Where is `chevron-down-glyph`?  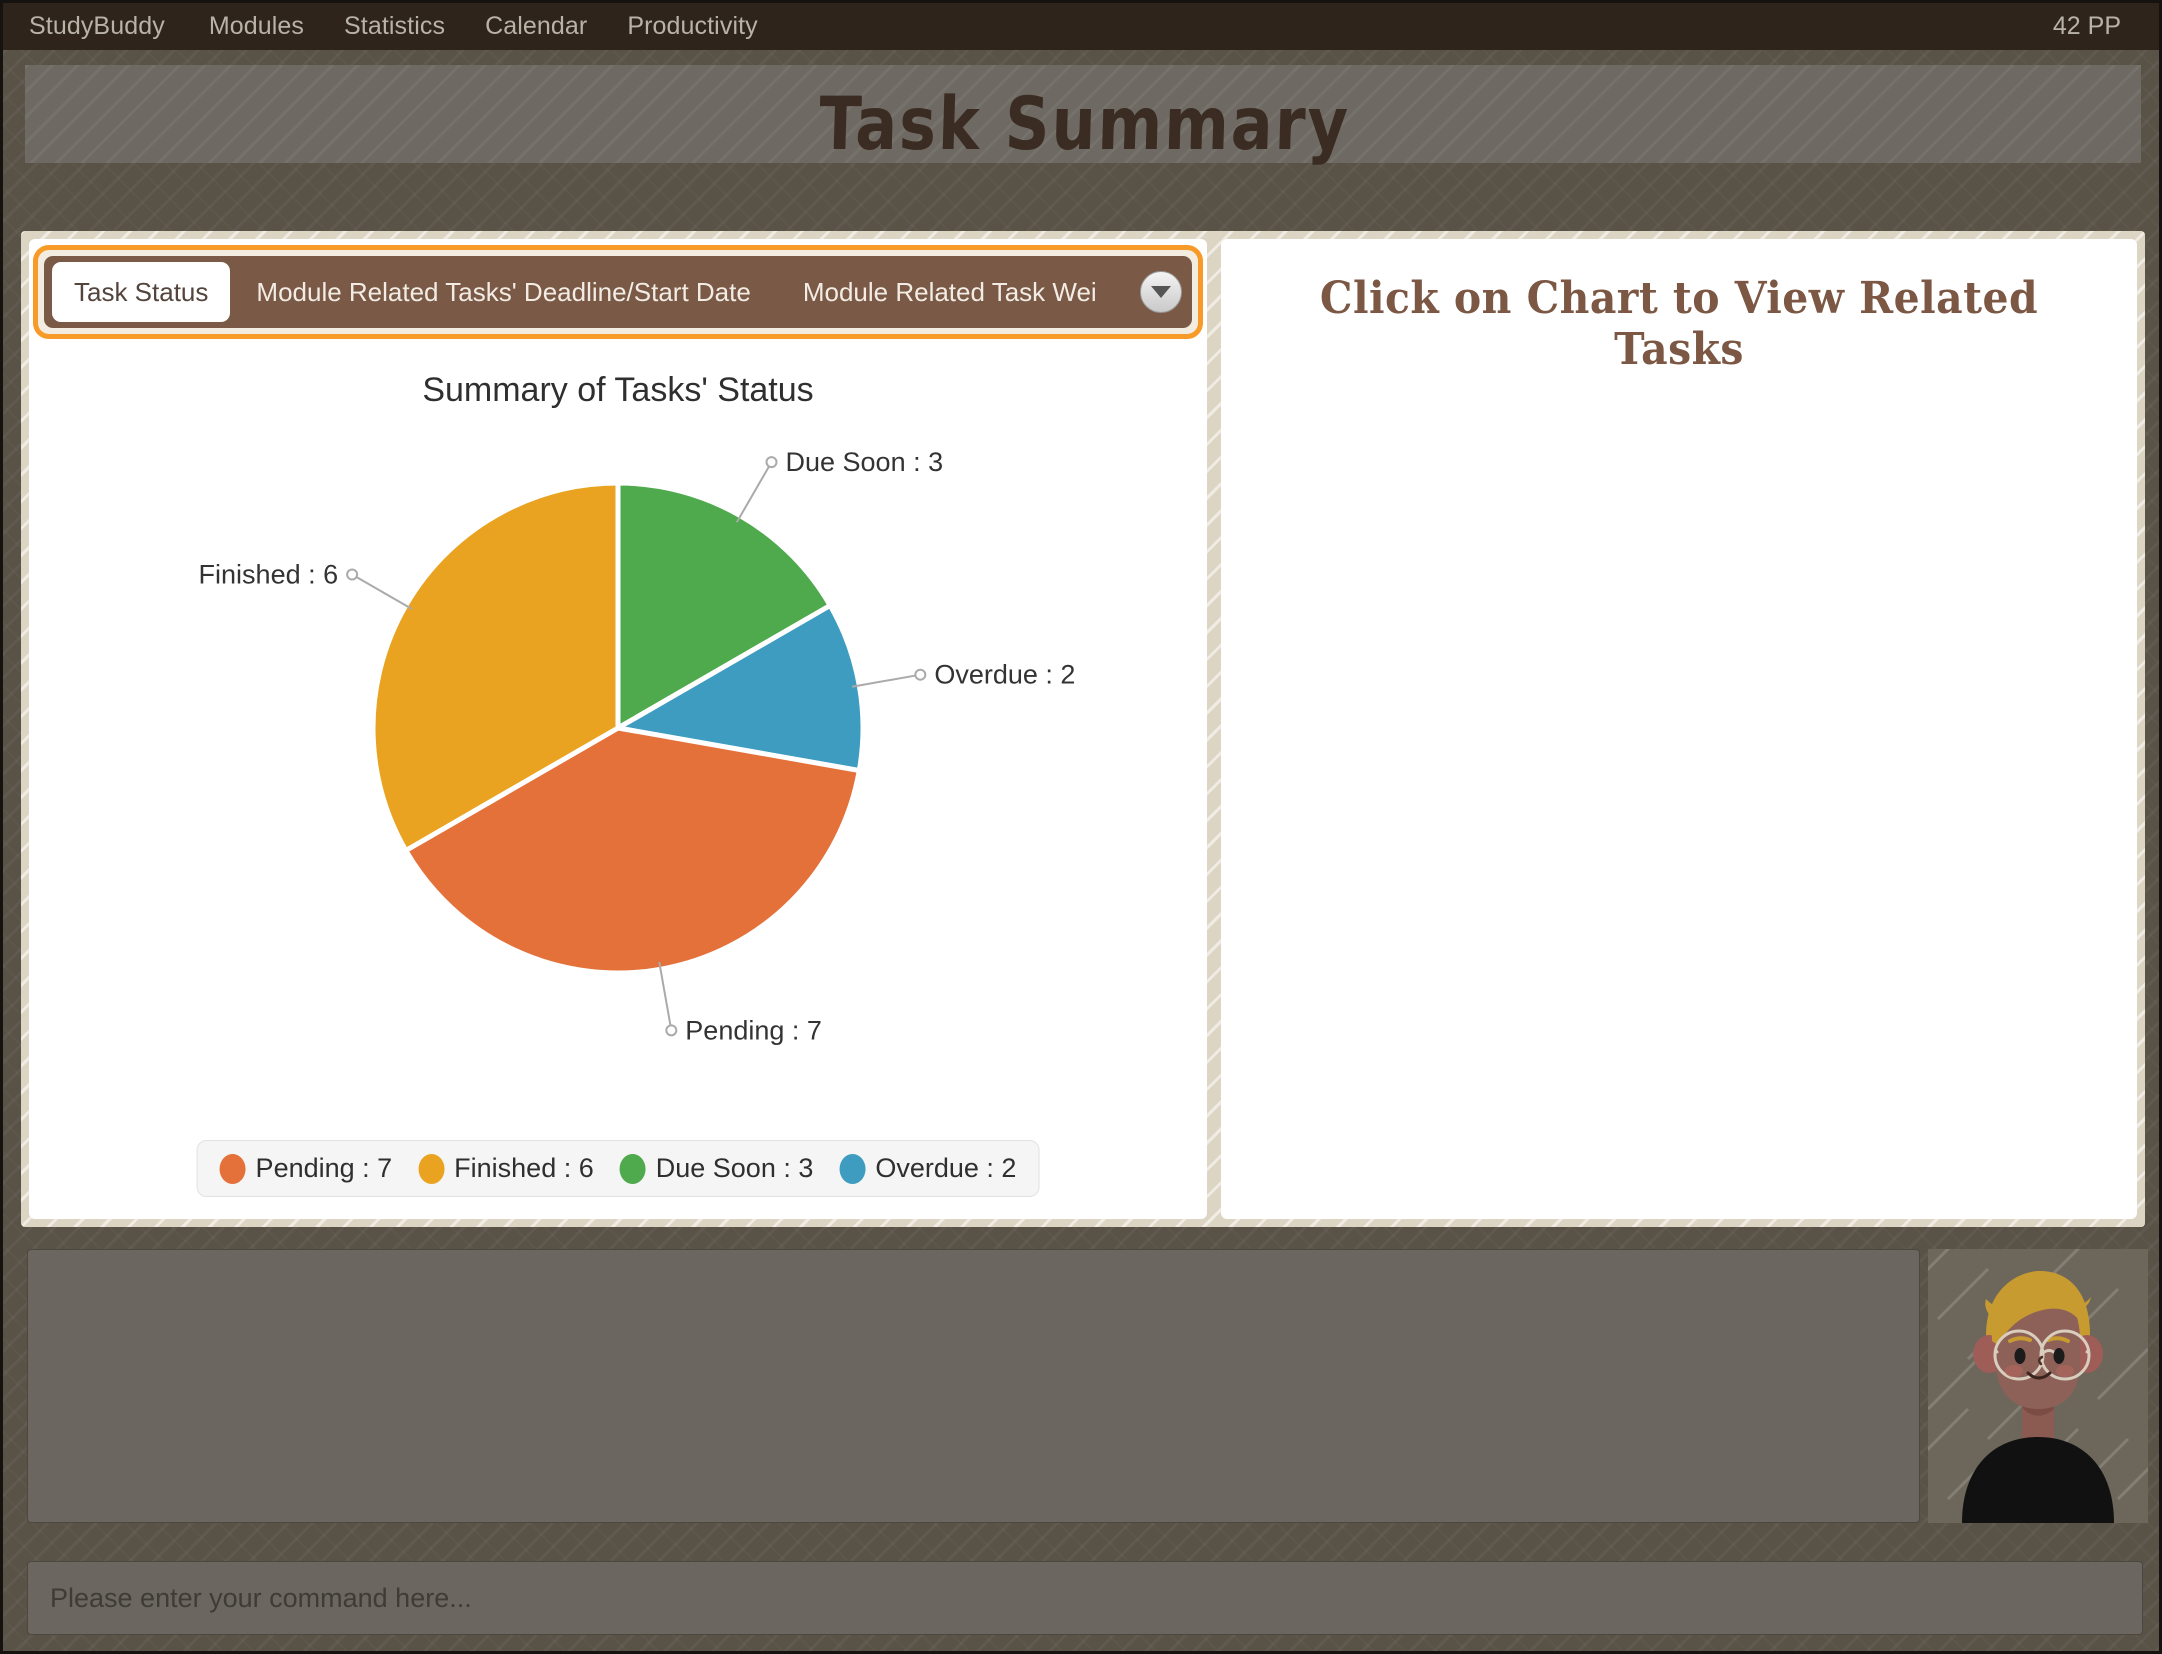
chevron-down-glyph is located at coordinates (1161, 292).